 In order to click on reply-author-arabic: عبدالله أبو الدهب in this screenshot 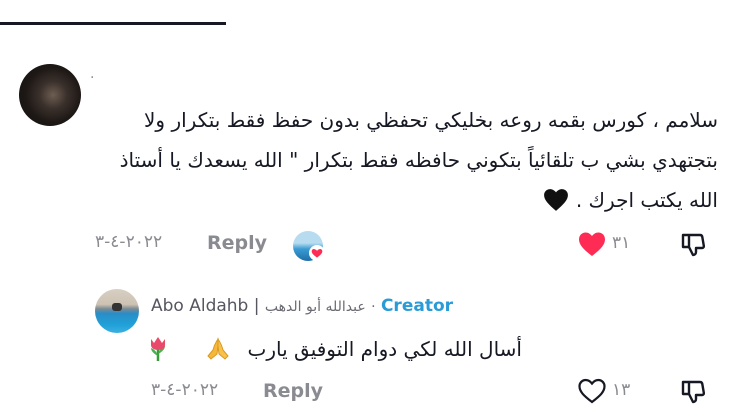, I will do `click(315, 307)`.